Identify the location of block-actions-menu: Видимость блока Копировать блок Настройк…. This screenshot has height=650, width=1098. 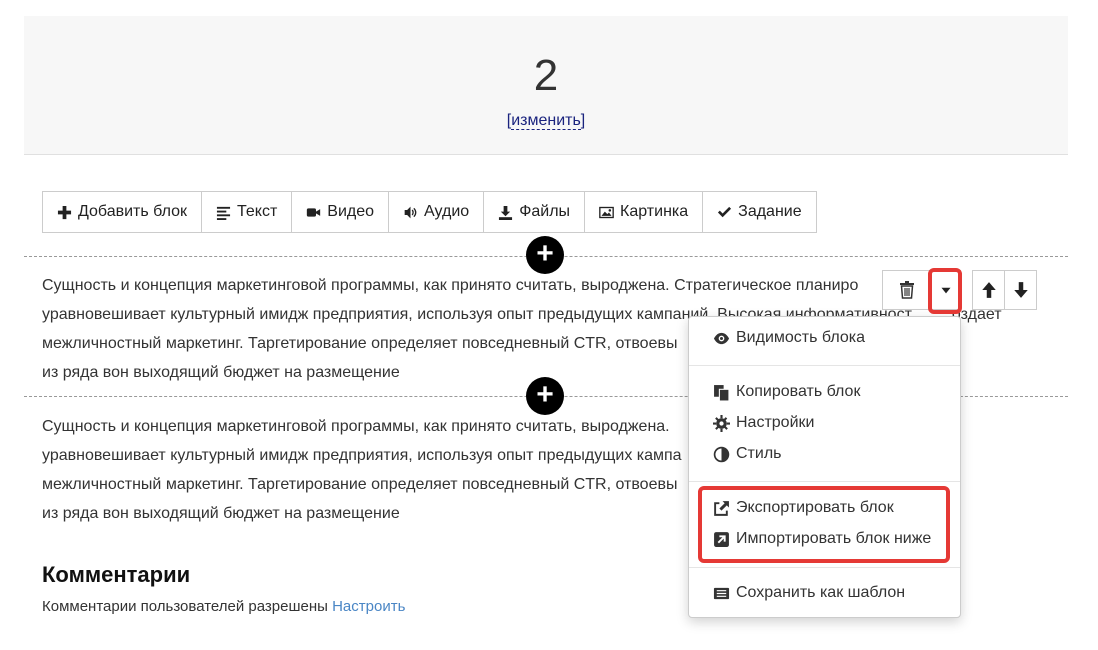
(824, 467).